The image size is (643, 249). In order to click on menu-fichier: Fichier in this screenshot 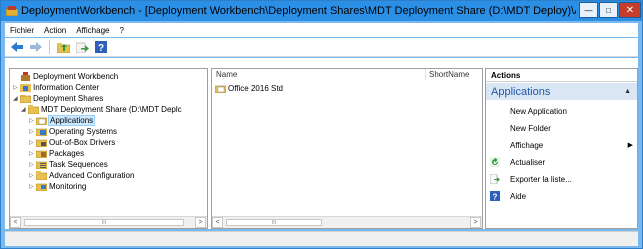, I will do `click(22, 30)`.